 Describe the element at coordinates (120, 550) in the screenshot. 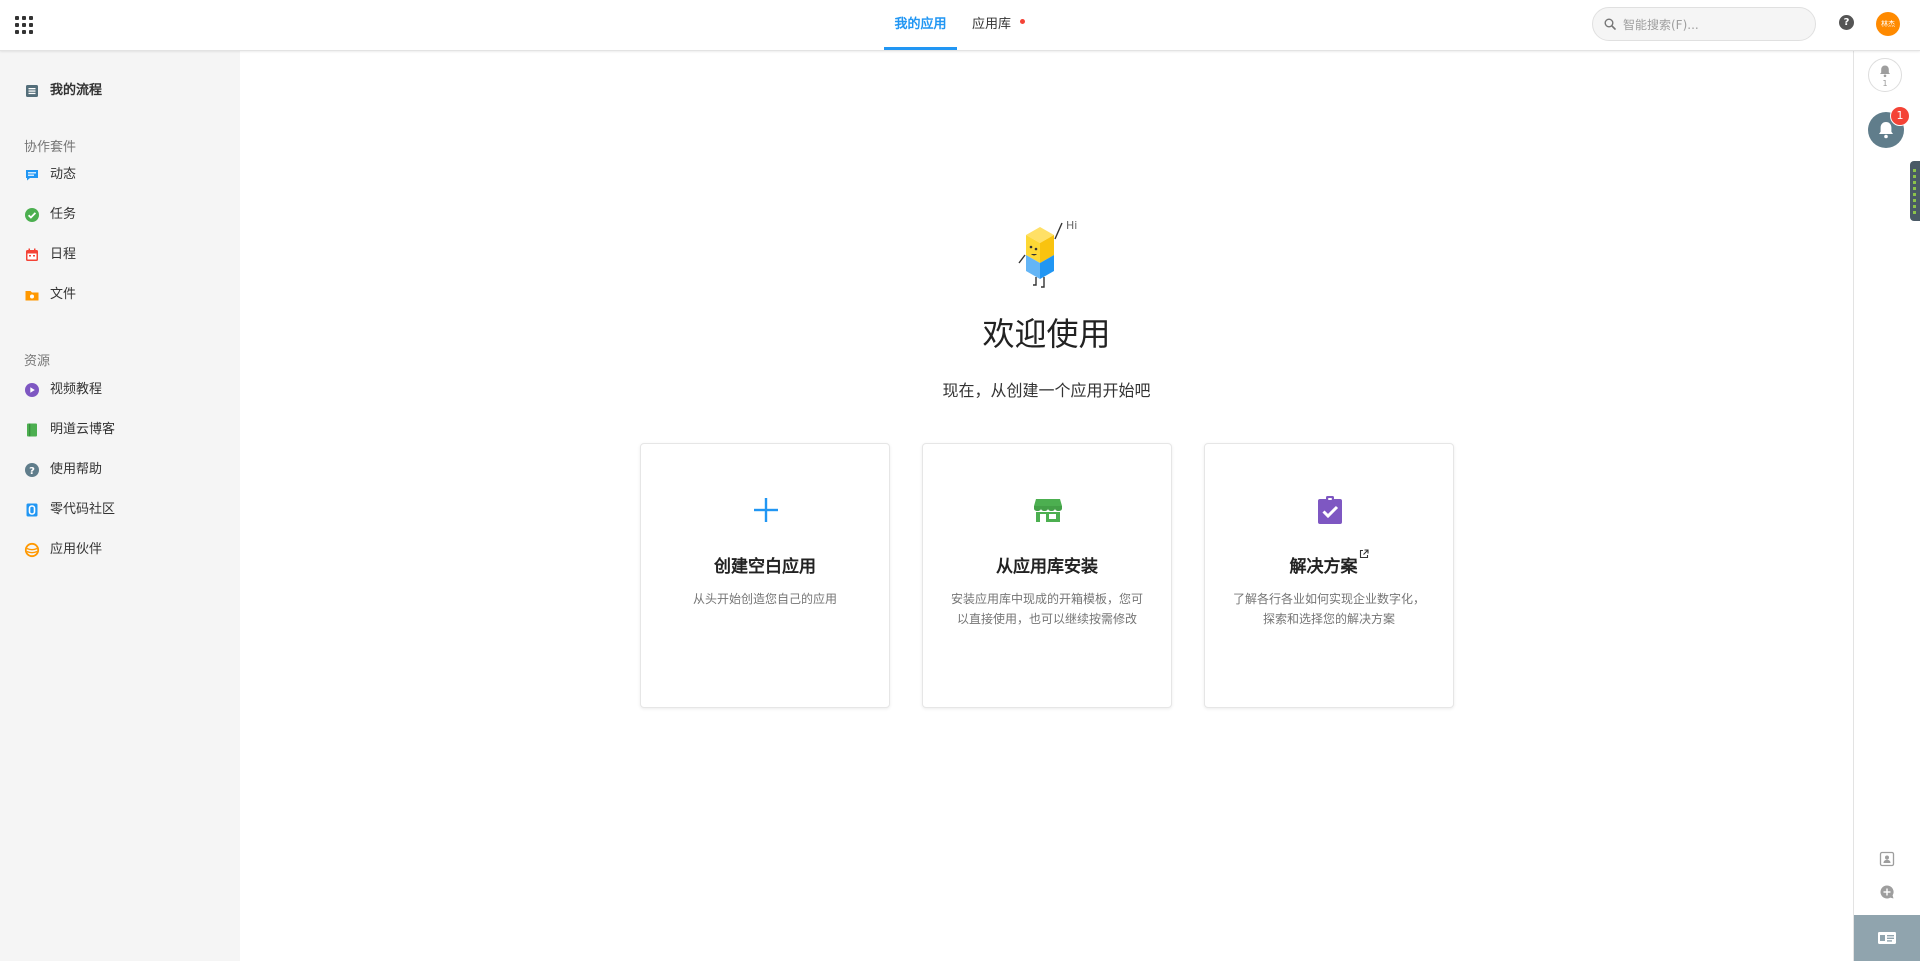

I see `sidebar-item-partner: 应用伙伴` at that location.